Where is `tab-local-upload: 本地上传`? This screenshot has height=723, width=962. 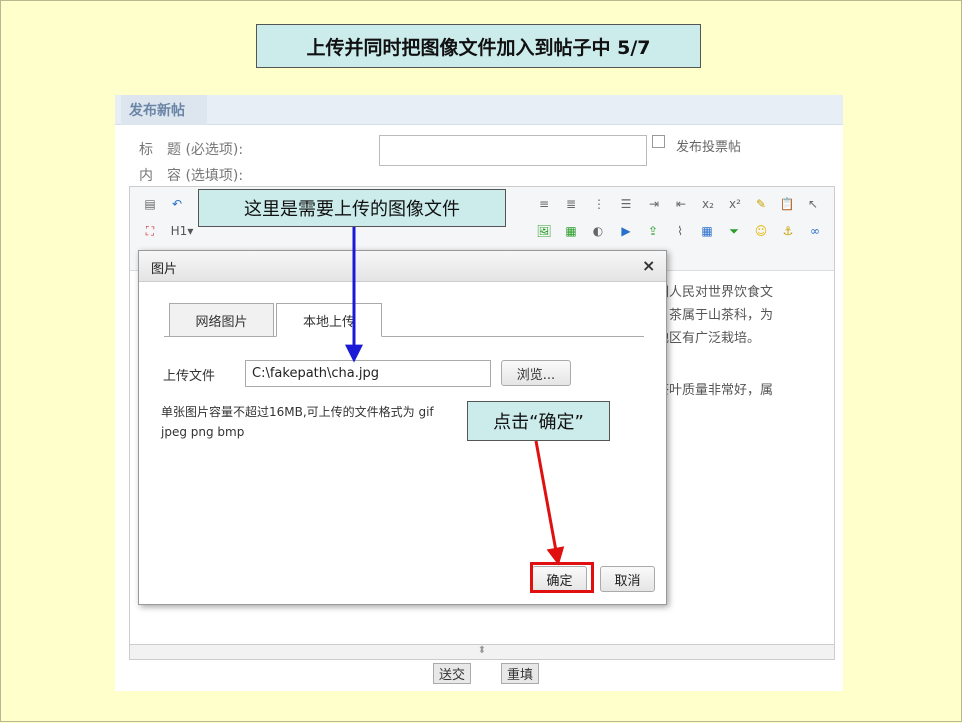
tab-local-upload: 本地上传 is located at coordinates (329, 320).